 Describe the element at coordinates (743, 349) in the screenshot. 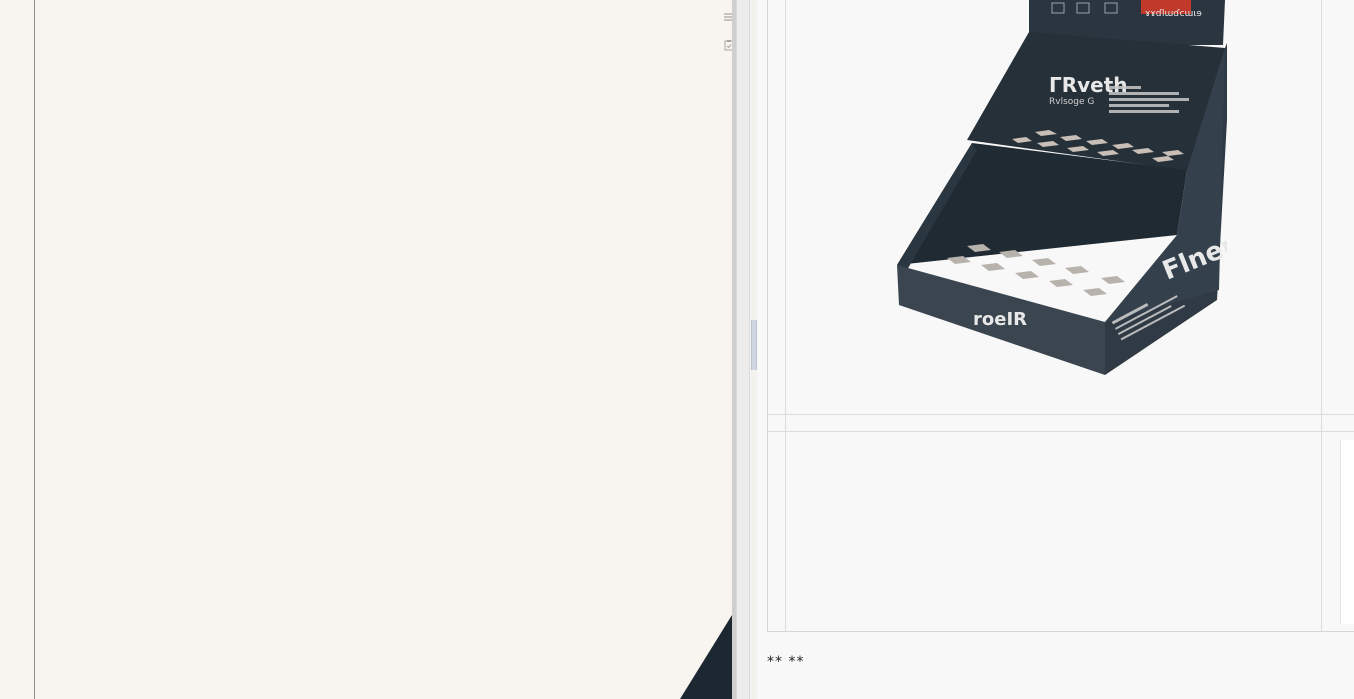

I see `split-divider` at that location.